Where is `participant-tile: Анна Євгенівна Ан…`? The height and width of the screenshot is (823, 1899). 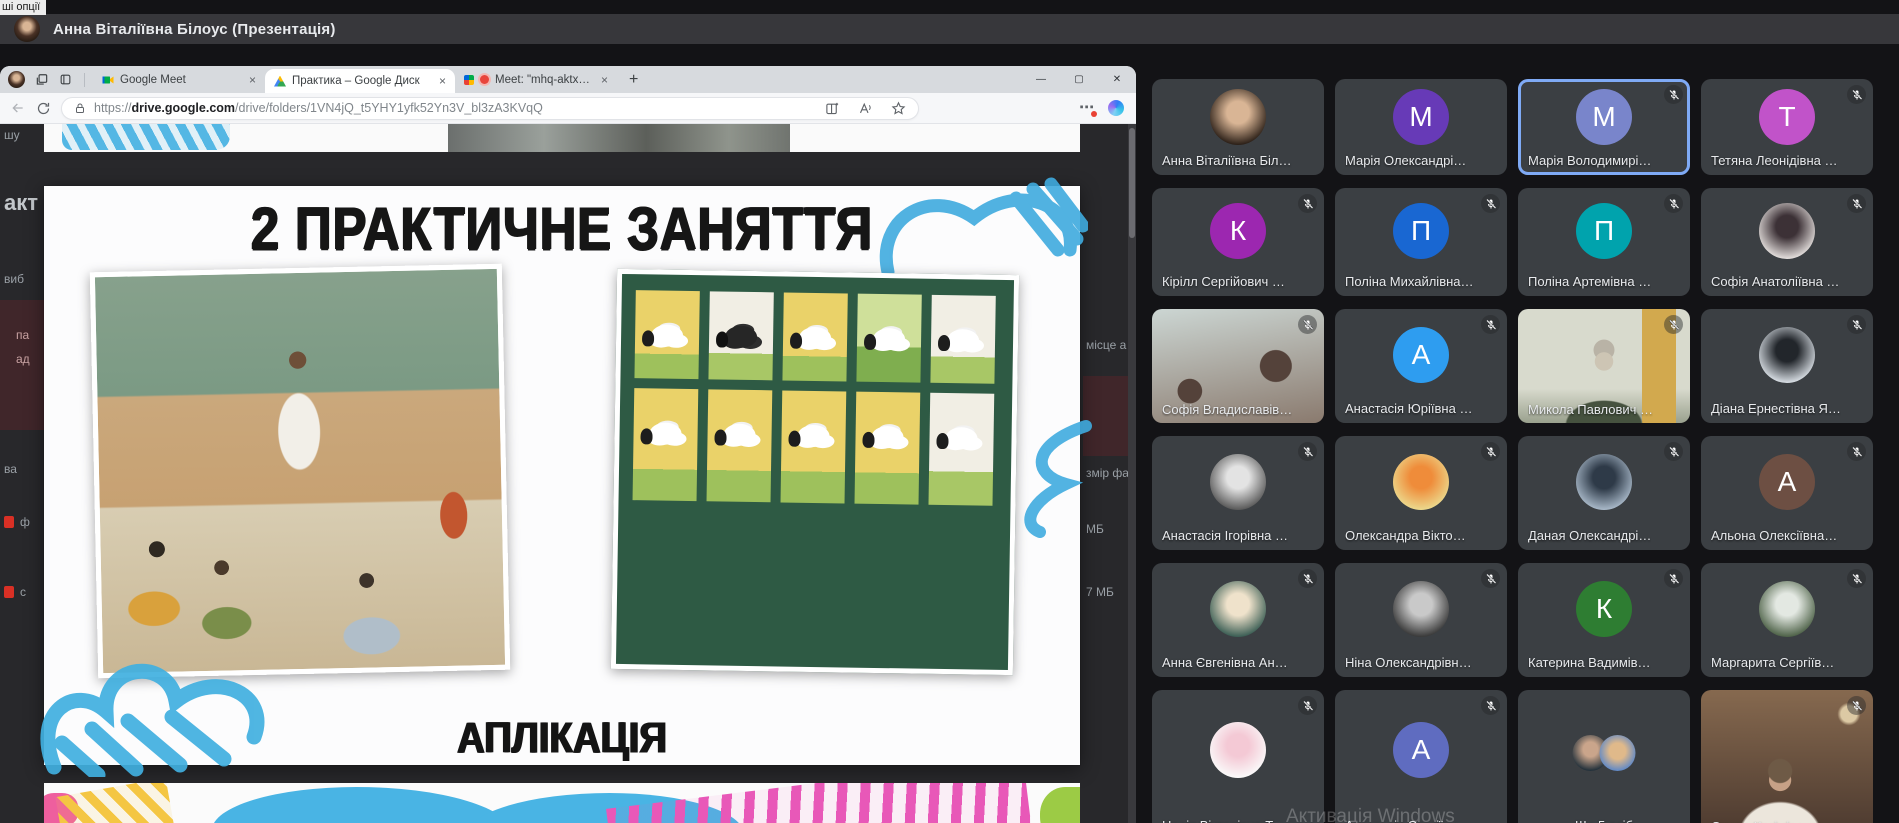
participant-tile: Анна Євгенівна Ан… is located at coordinates (1238, 620).